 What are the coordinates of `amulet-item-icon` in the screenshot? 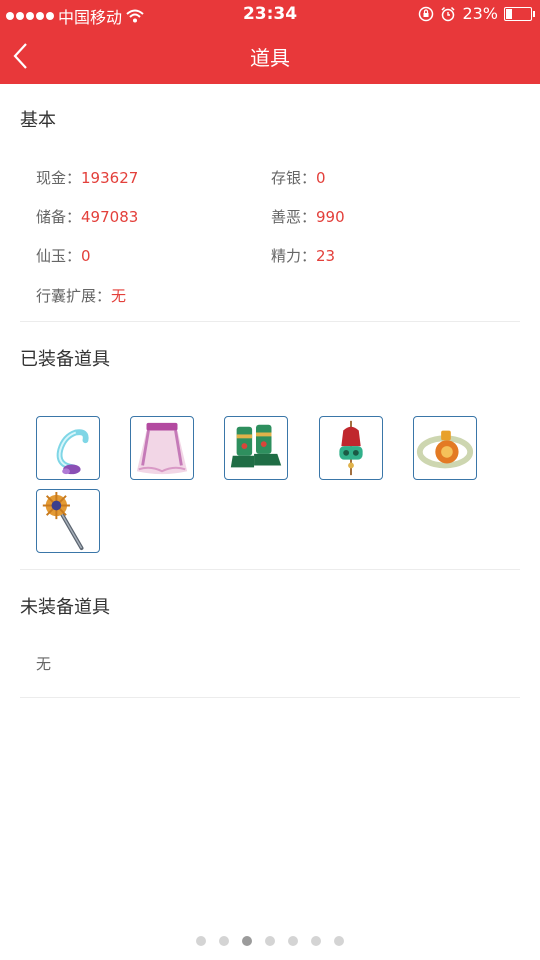 It's located at (351, 448).